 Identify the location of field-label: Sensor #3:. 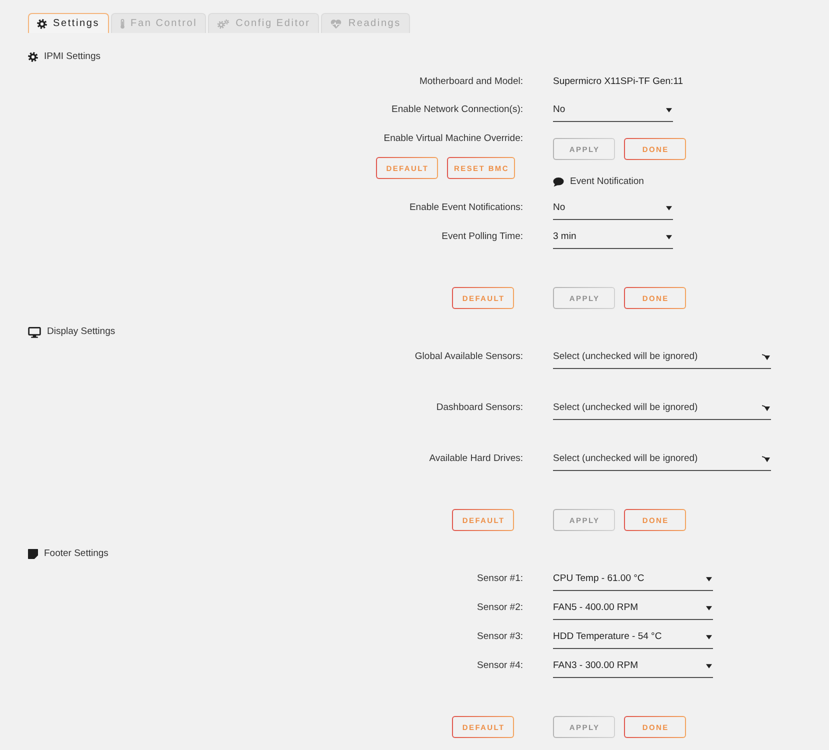
(500, 637).